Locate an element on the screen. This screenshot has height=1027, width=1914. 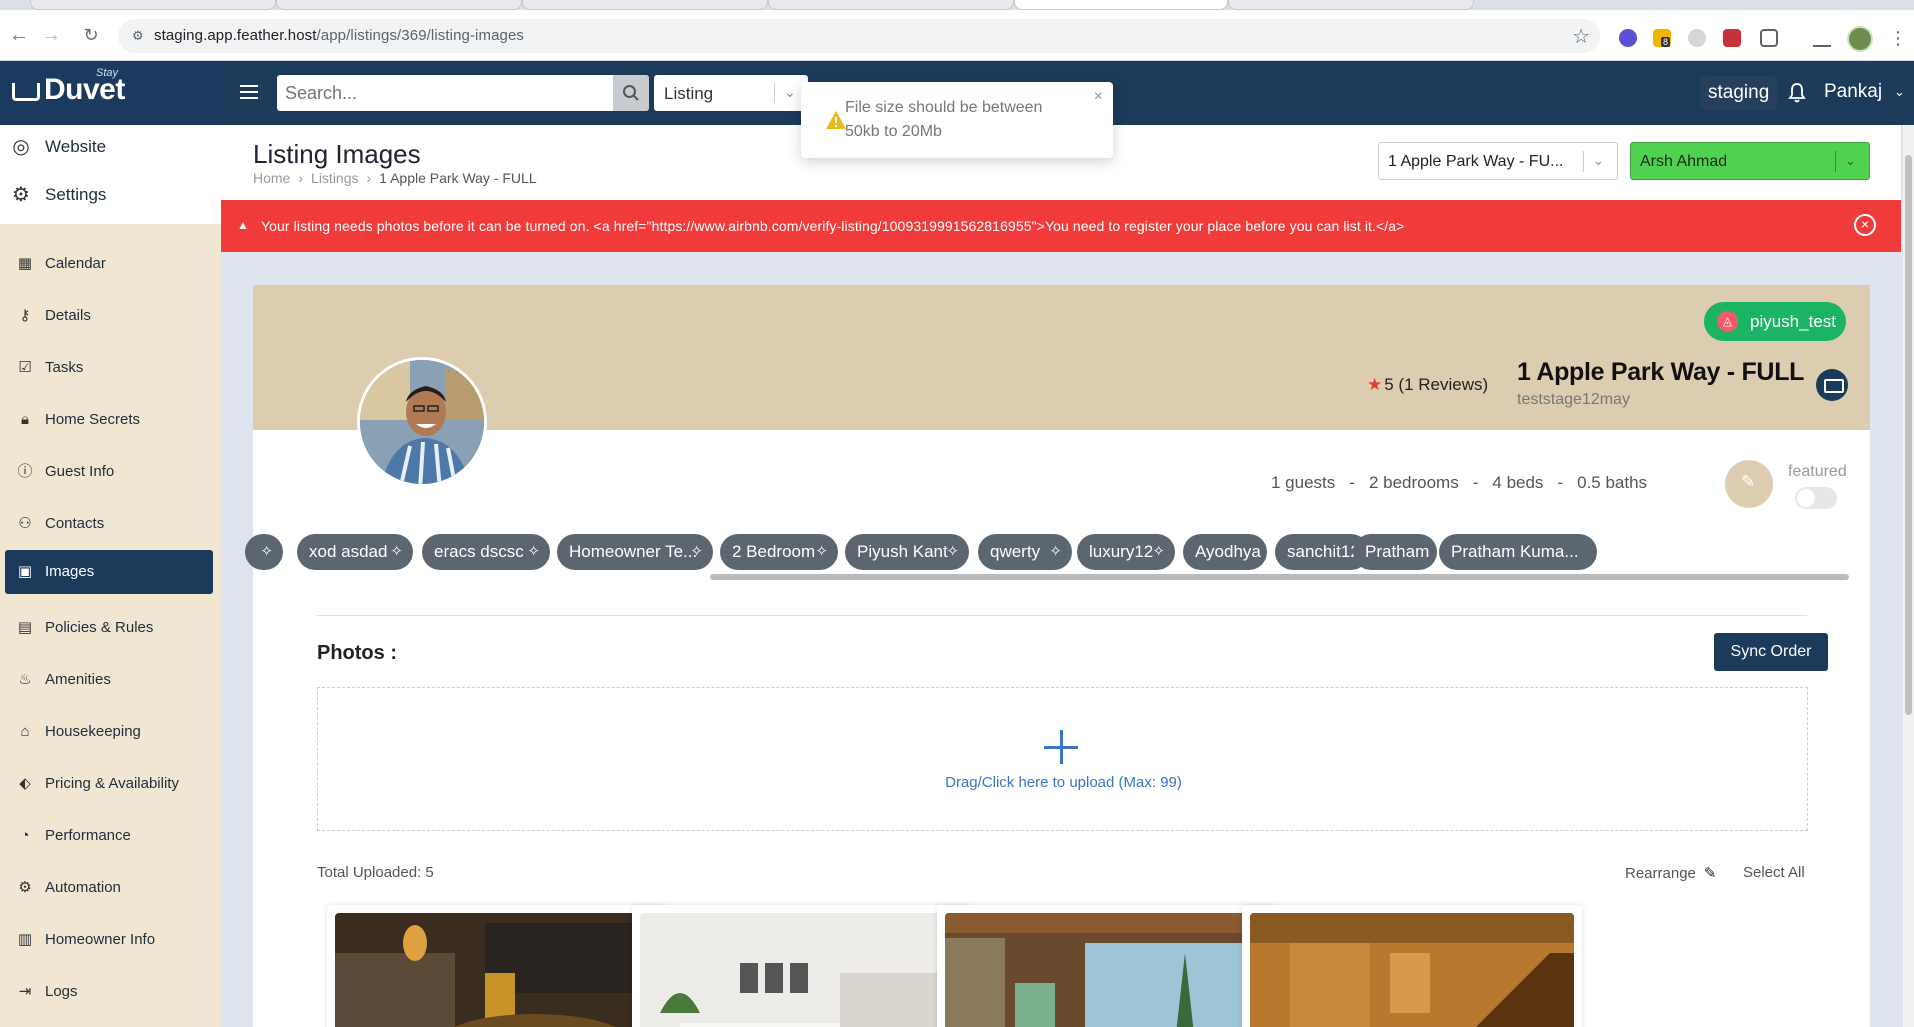
browser-tab-active is located at coordinates (1121, 5).